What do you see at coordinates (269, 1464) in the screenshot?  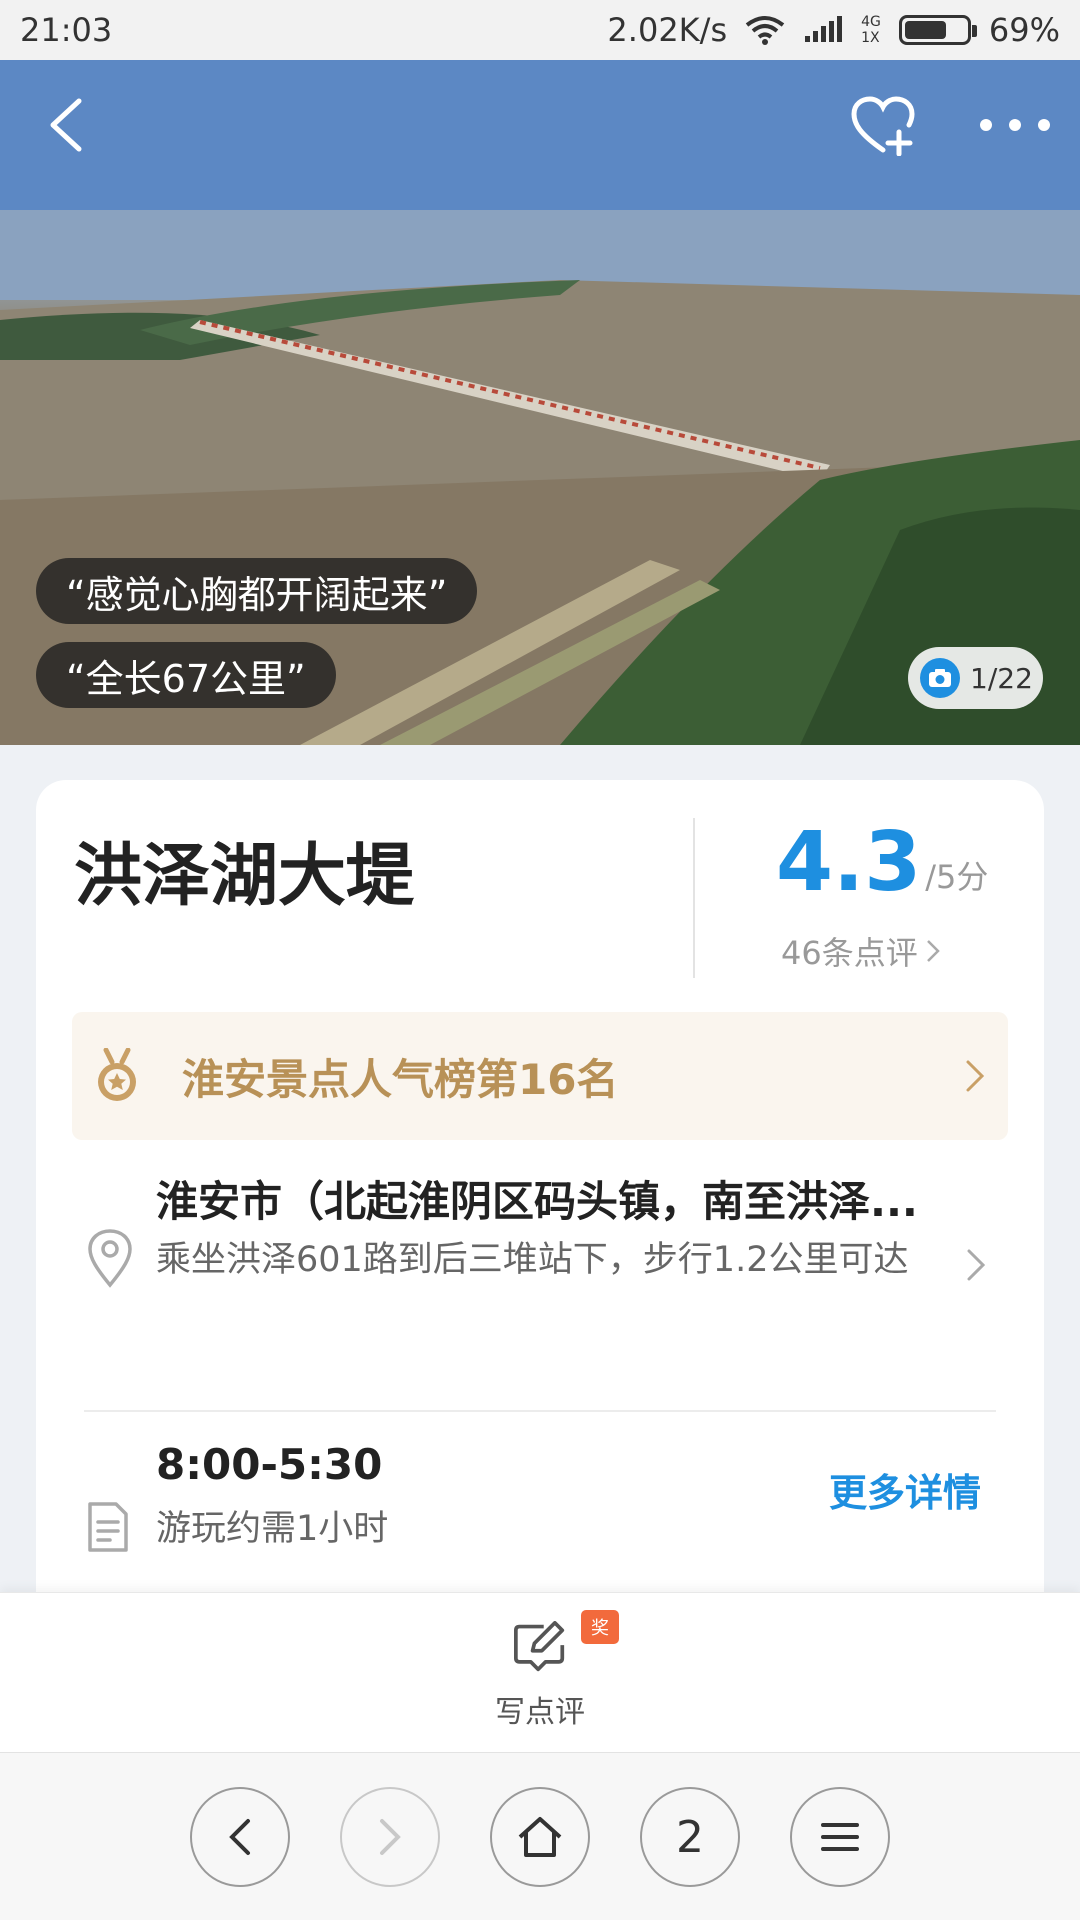 I see `opening-hours: 8:00-5:30` at bounding box center [269, 1464].